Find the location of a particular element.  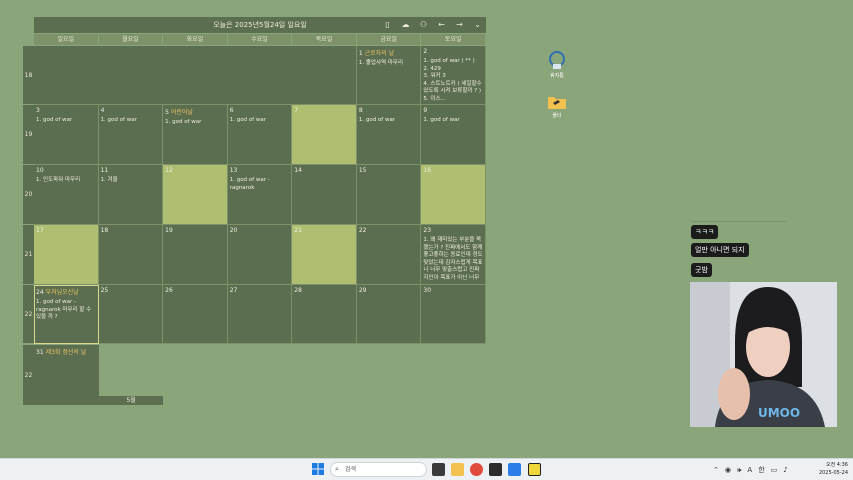

calendar-day-cell: 31 제3회 정선의 날 is located at coordinates (66, 375).